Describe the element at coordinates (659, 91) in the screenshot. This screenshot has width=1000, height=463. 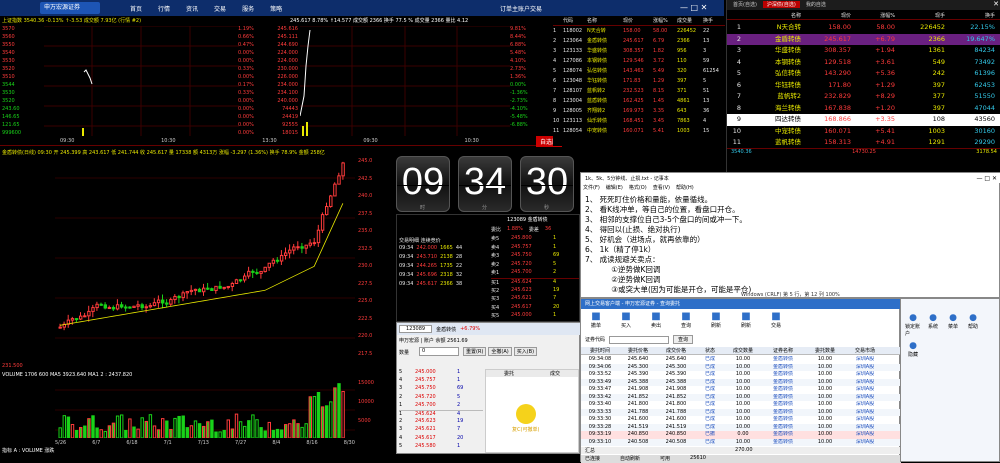
I see `change: 8.15` at that location.